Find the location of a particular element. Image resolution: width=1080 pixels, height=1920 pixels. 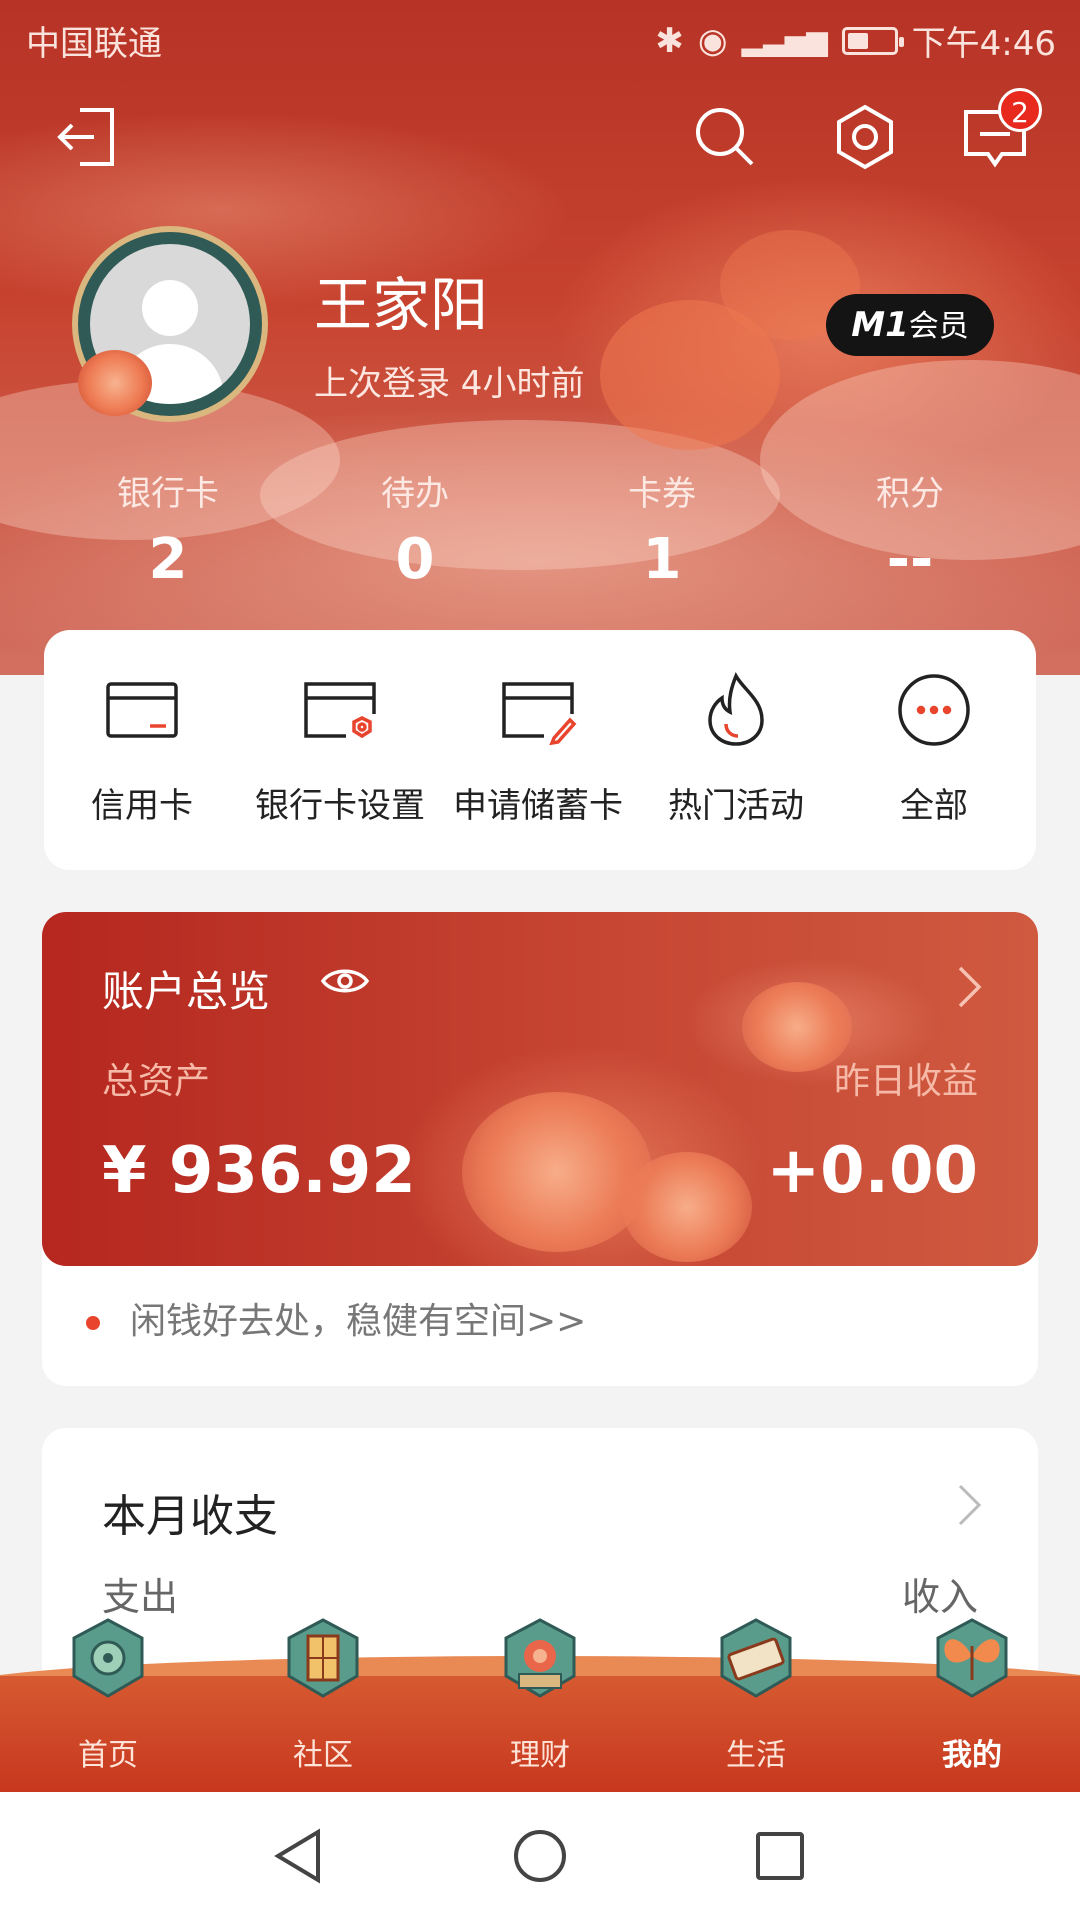

home-icon is located at coordinates (108, 1659).